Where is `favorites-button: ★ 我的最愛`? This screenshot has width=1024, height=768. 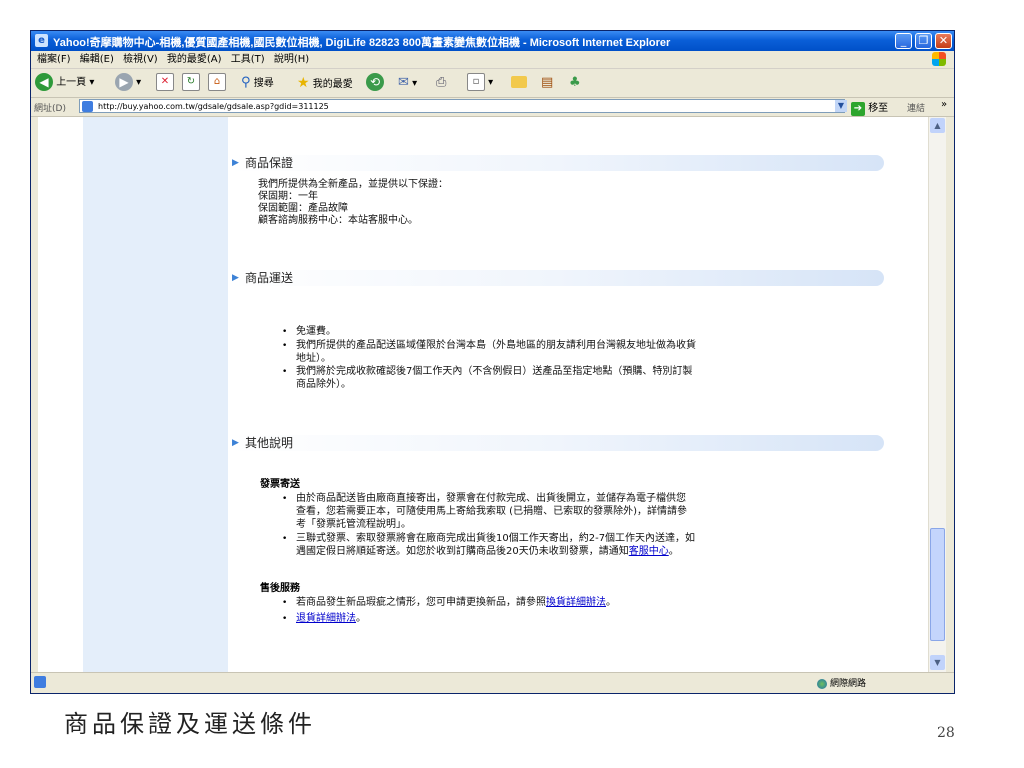 favorites-button: ★ 我的最愛 is located at coordinates (325, 83).